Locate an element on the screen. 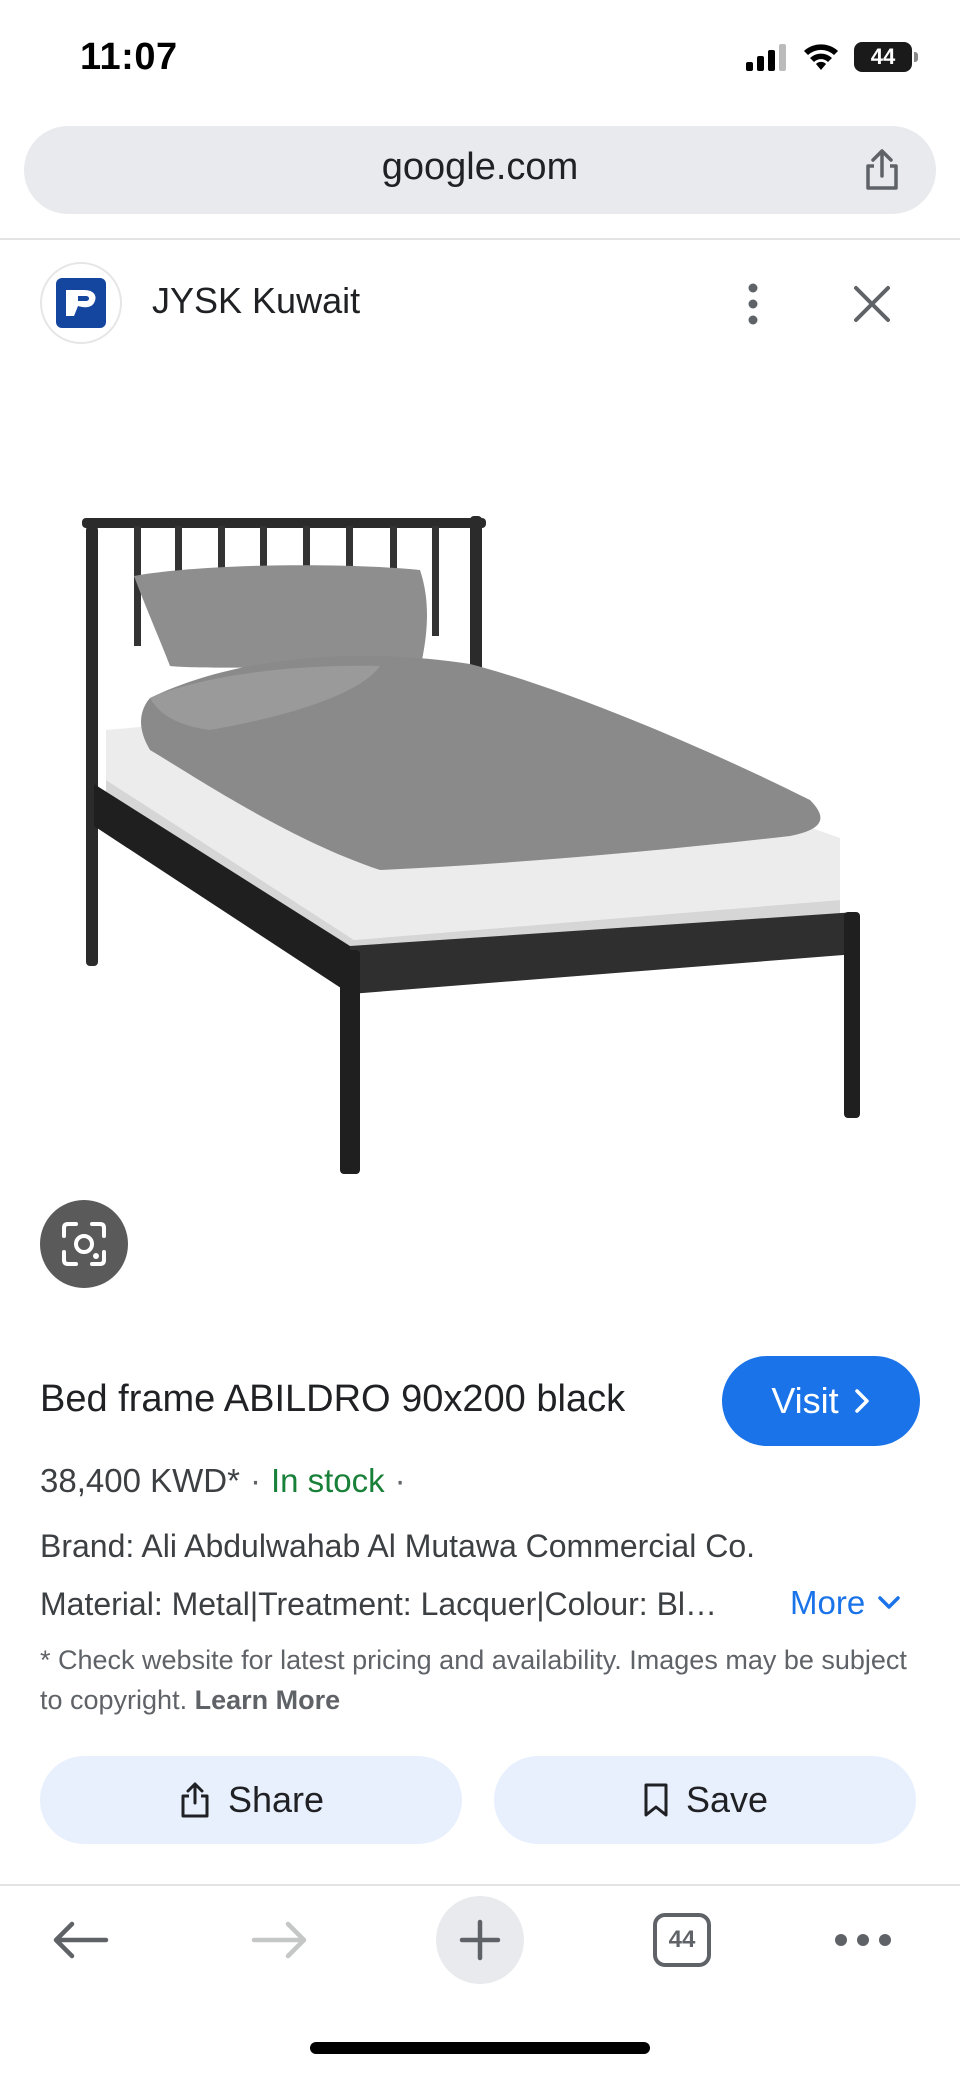 Image resolution: width=960 pixels, height=2078 pixels. lens-button is located at coordinates (84, 1244).